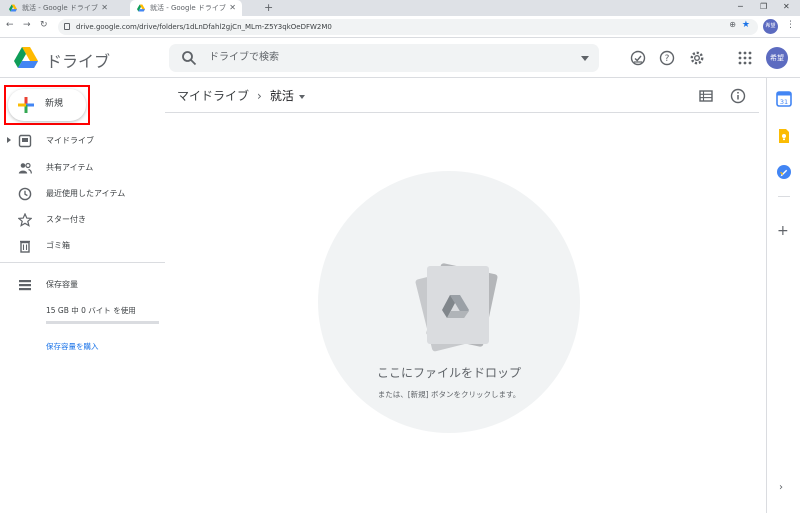 This screenshot has height=513, width=800. I want to click on back-icon: ←, so click(10, 25).